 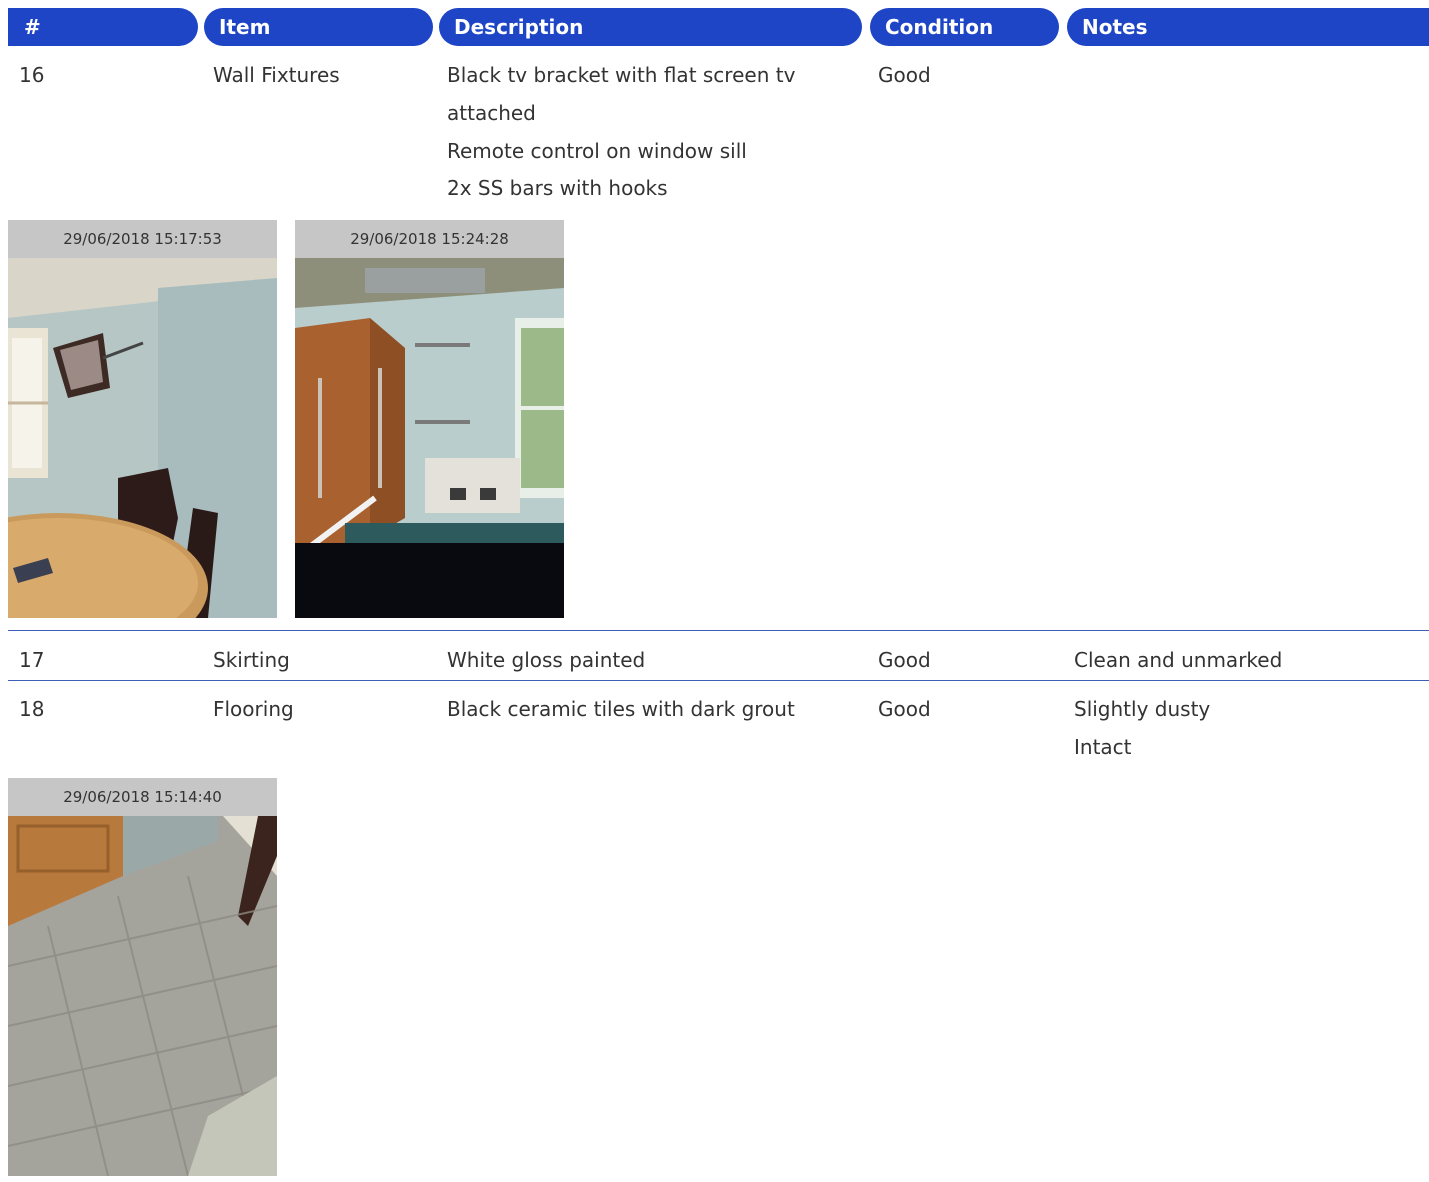 What do you see at coordinates (318, 27) in the screenshot?
I see `header-item: Item` at bounding box center [318, 27].